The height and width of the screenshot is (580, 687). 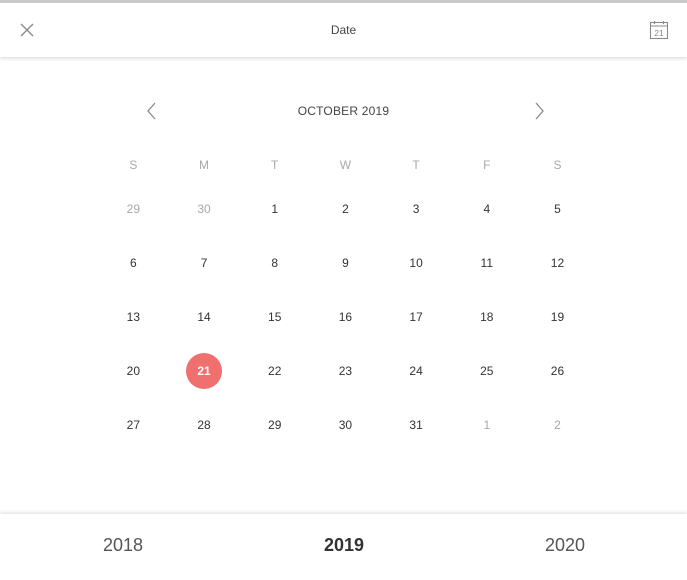 I want to click on week-row: 29 30 1 2 3 4 5, so click(x=345, y=209).